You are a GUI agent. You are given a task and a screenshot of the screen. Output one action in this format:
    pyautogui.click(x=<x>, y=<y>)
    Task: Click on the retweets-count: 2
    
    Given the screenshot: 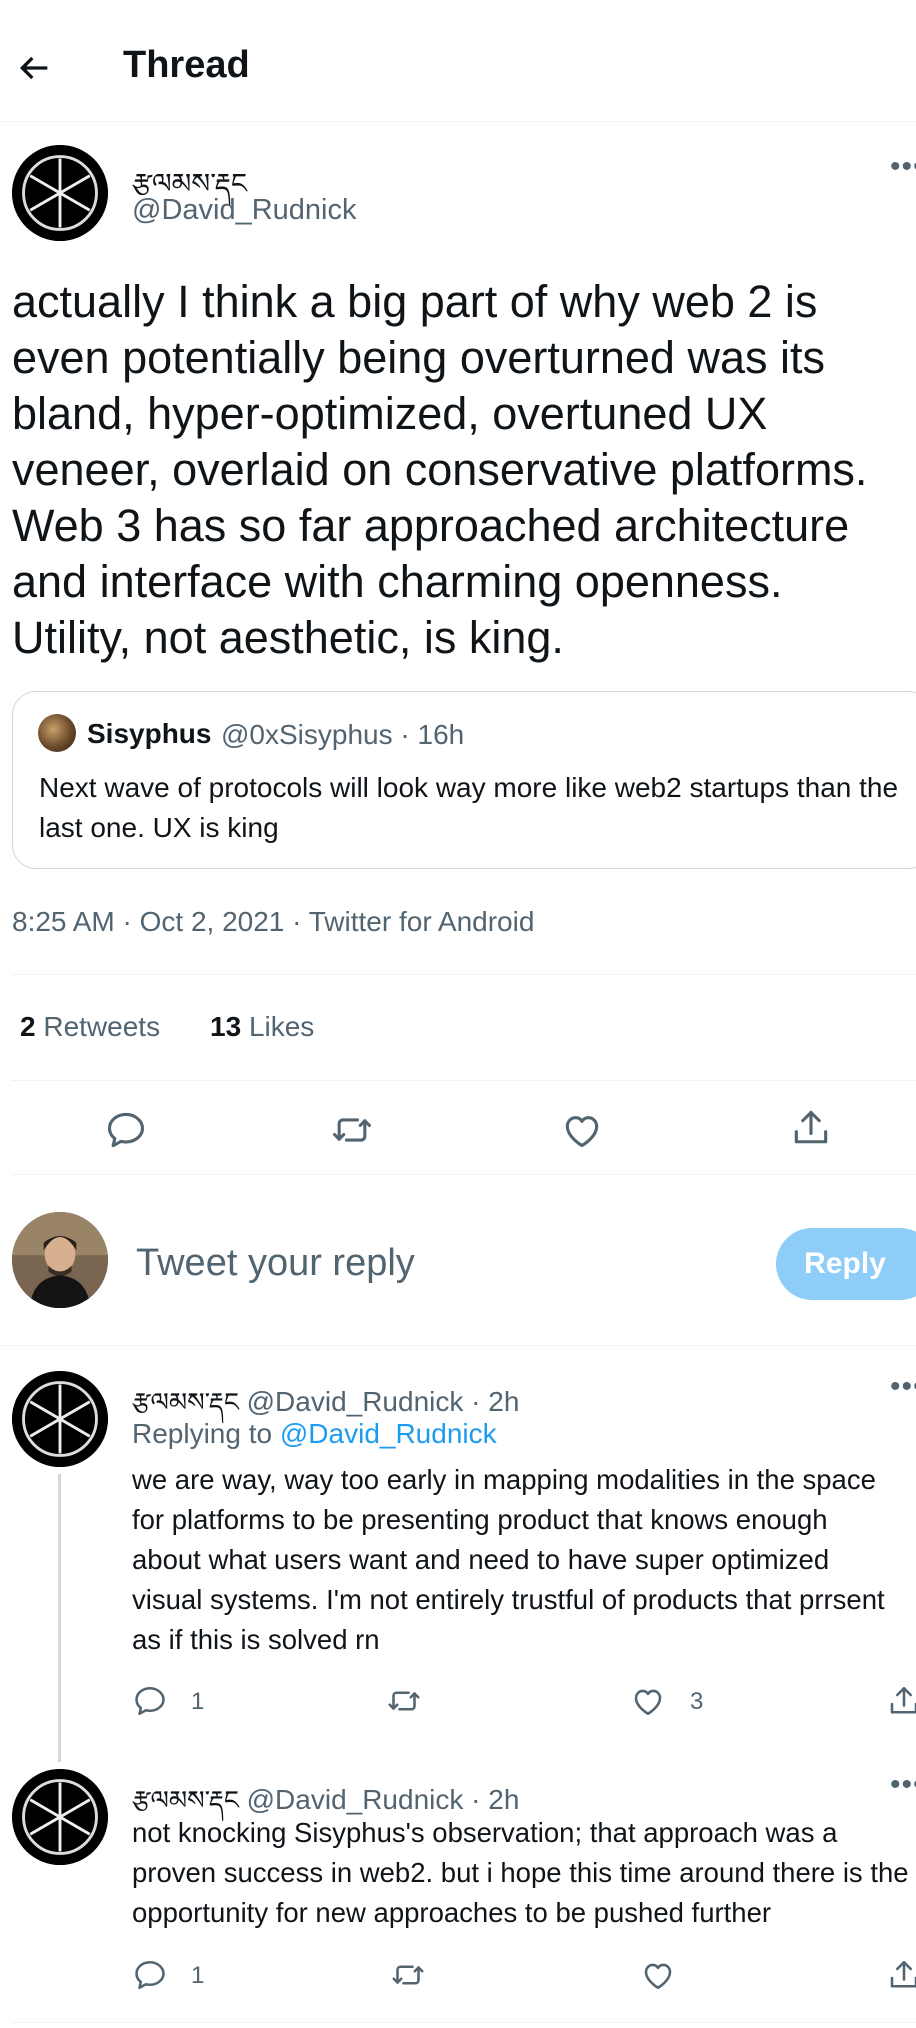 What is the action you would take?
    pyautogui.click(x=28, y=1026)
    